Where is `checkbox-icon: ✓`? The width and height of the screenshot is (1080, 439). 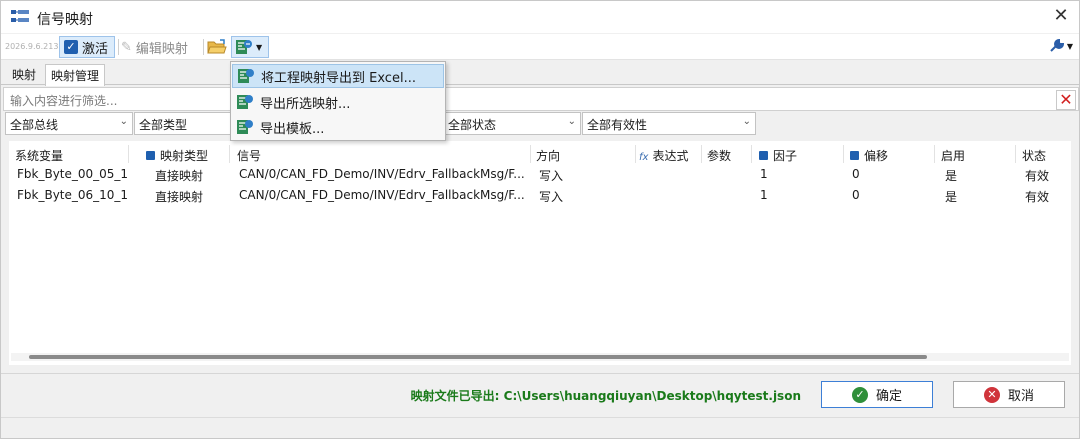 checkbox-icon: ✓ is located at coordinates (71, 47).